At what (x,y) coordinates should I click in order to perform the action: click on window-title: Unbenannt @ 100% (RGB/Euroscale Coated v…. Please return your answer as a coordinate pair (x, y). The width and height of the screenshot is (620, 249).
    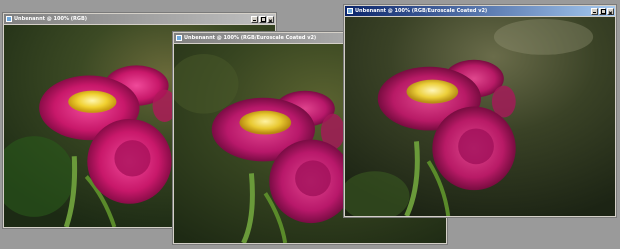
    Looking at the image, I should click on (421, 11).